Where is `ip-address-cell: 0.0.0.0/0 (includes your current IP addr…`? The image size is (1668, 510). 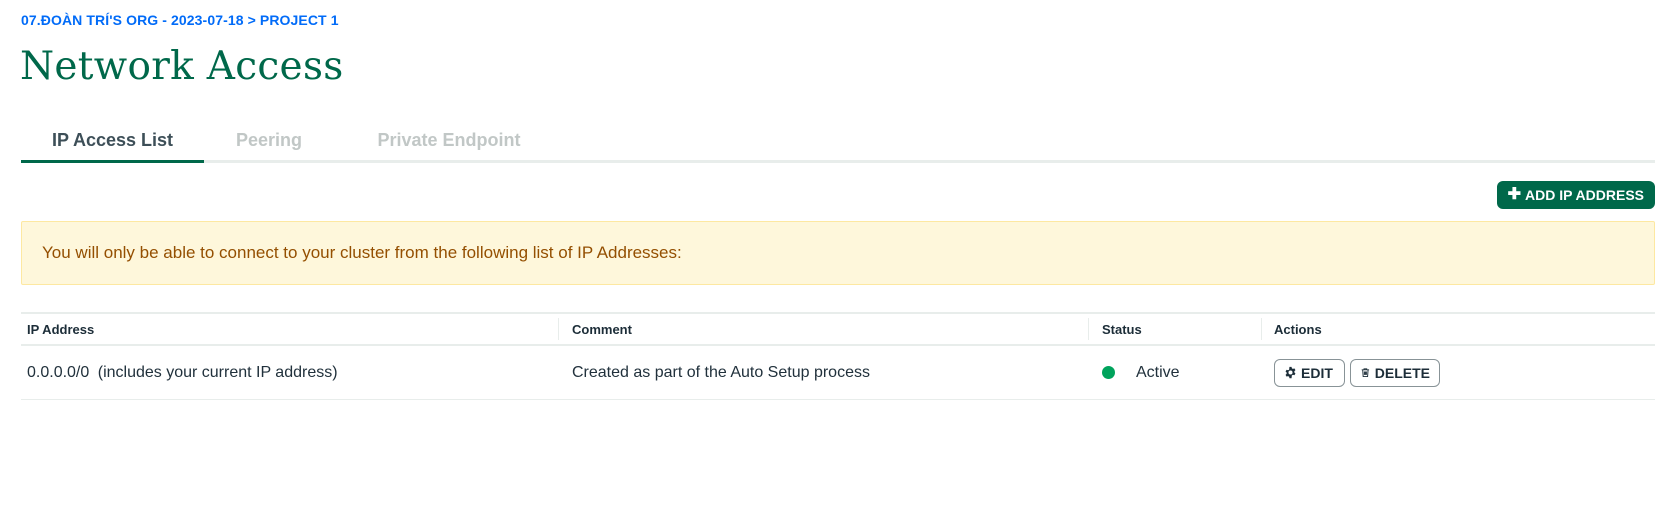
ip-address-cell: 0.0.0.0/0 (includes your current IP addr… is located at coordinates (290, 372).